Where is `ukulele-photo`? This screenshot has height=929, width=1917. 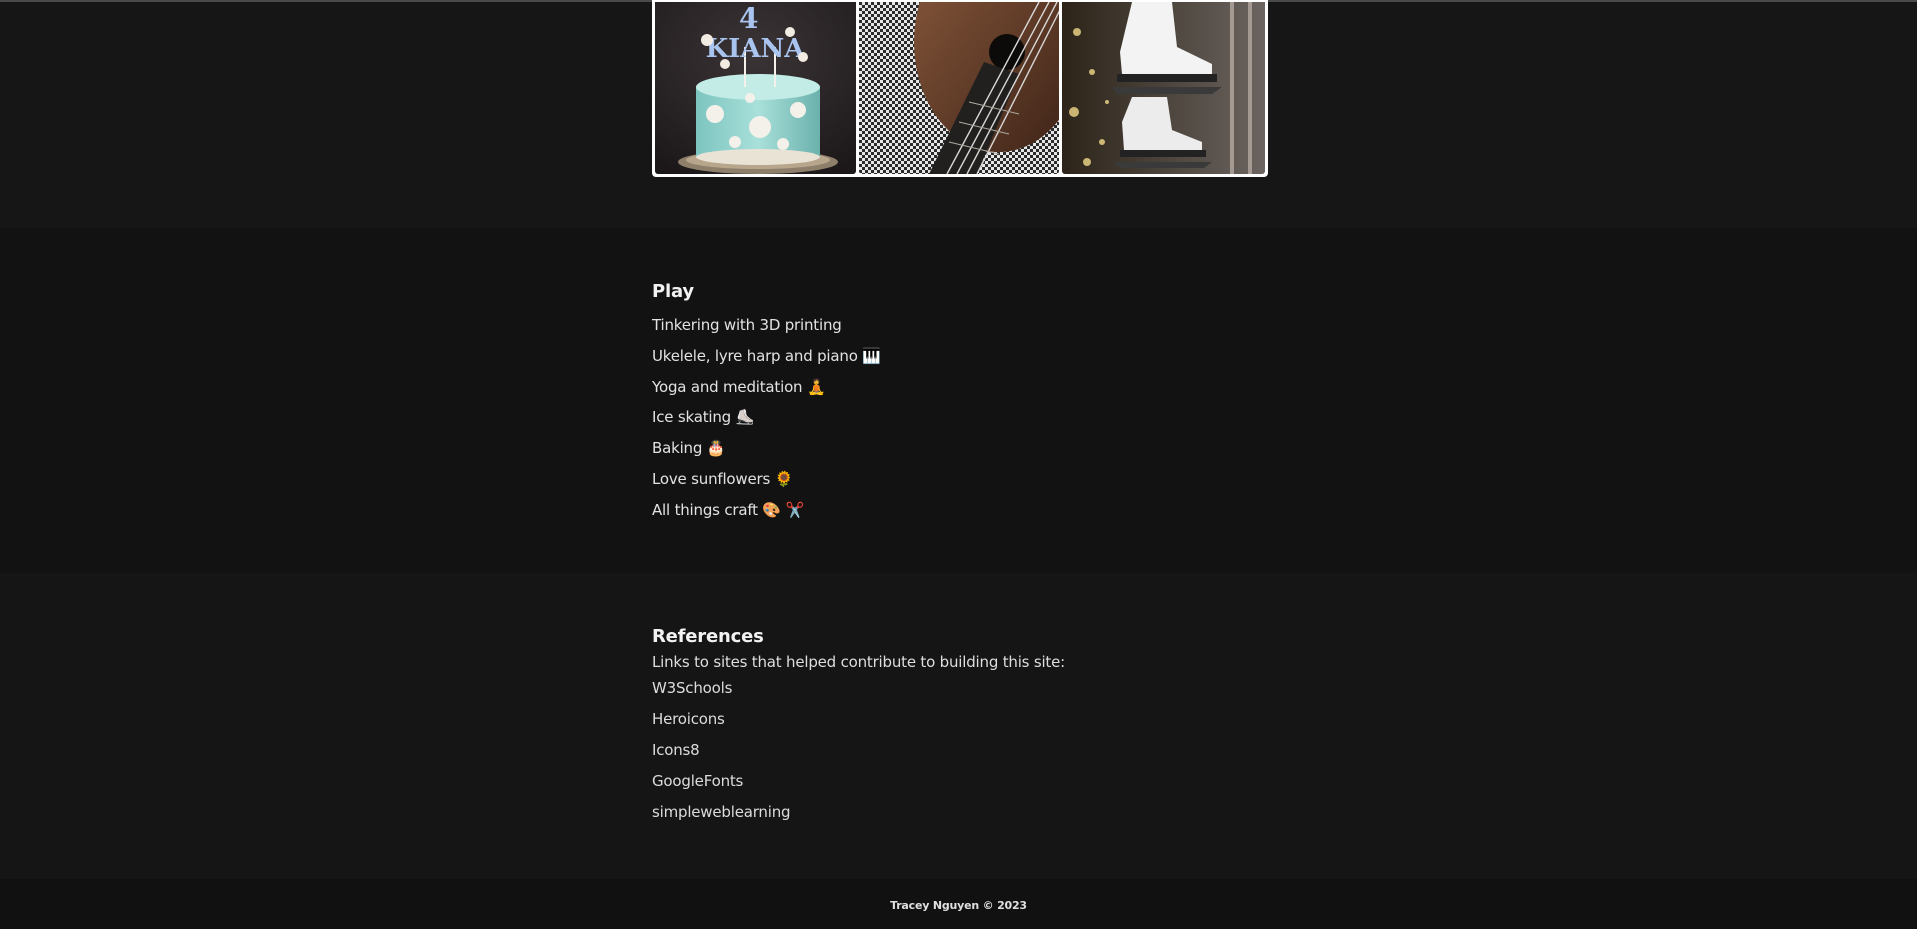 ukulele-photo is located at coordinates (959, 88).